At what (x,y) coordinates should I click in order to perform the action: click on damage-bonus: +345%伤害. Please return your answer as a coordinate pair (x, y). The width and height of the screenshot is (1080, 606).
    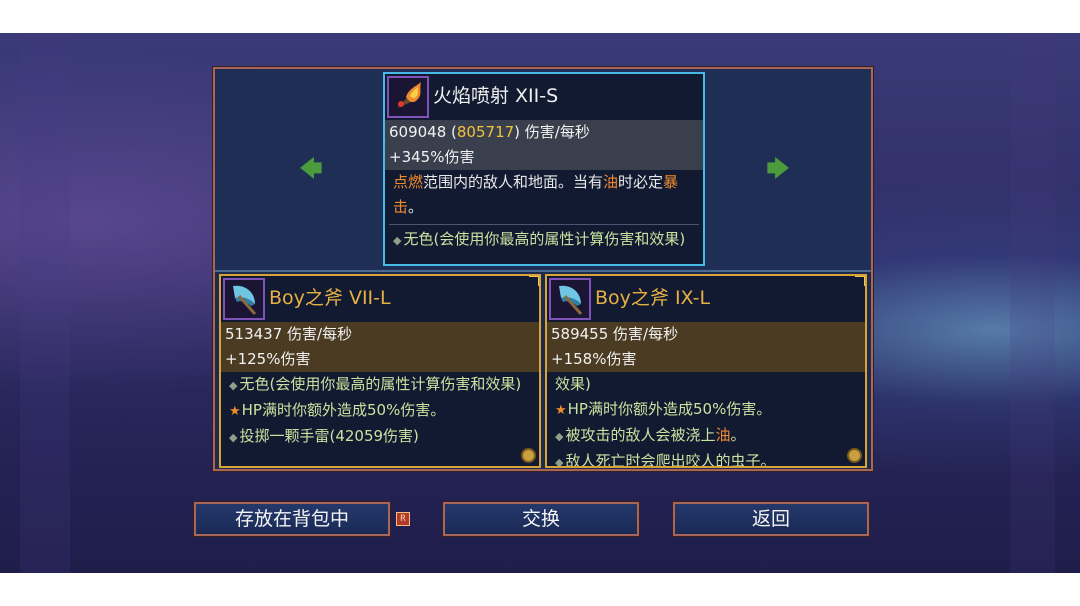
    Looking at the image, I should click on (544, 157).